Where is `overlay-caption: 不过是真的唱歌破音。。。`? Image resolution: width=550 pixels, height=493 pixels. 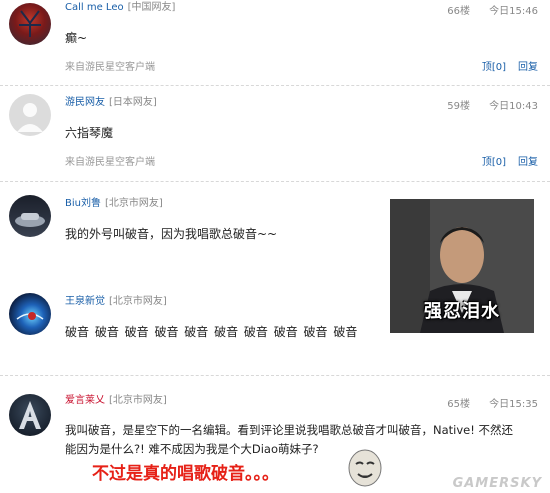 overlay-caption: 不过是真的唱歌破音。。。 is located at coordinates (185, 474).